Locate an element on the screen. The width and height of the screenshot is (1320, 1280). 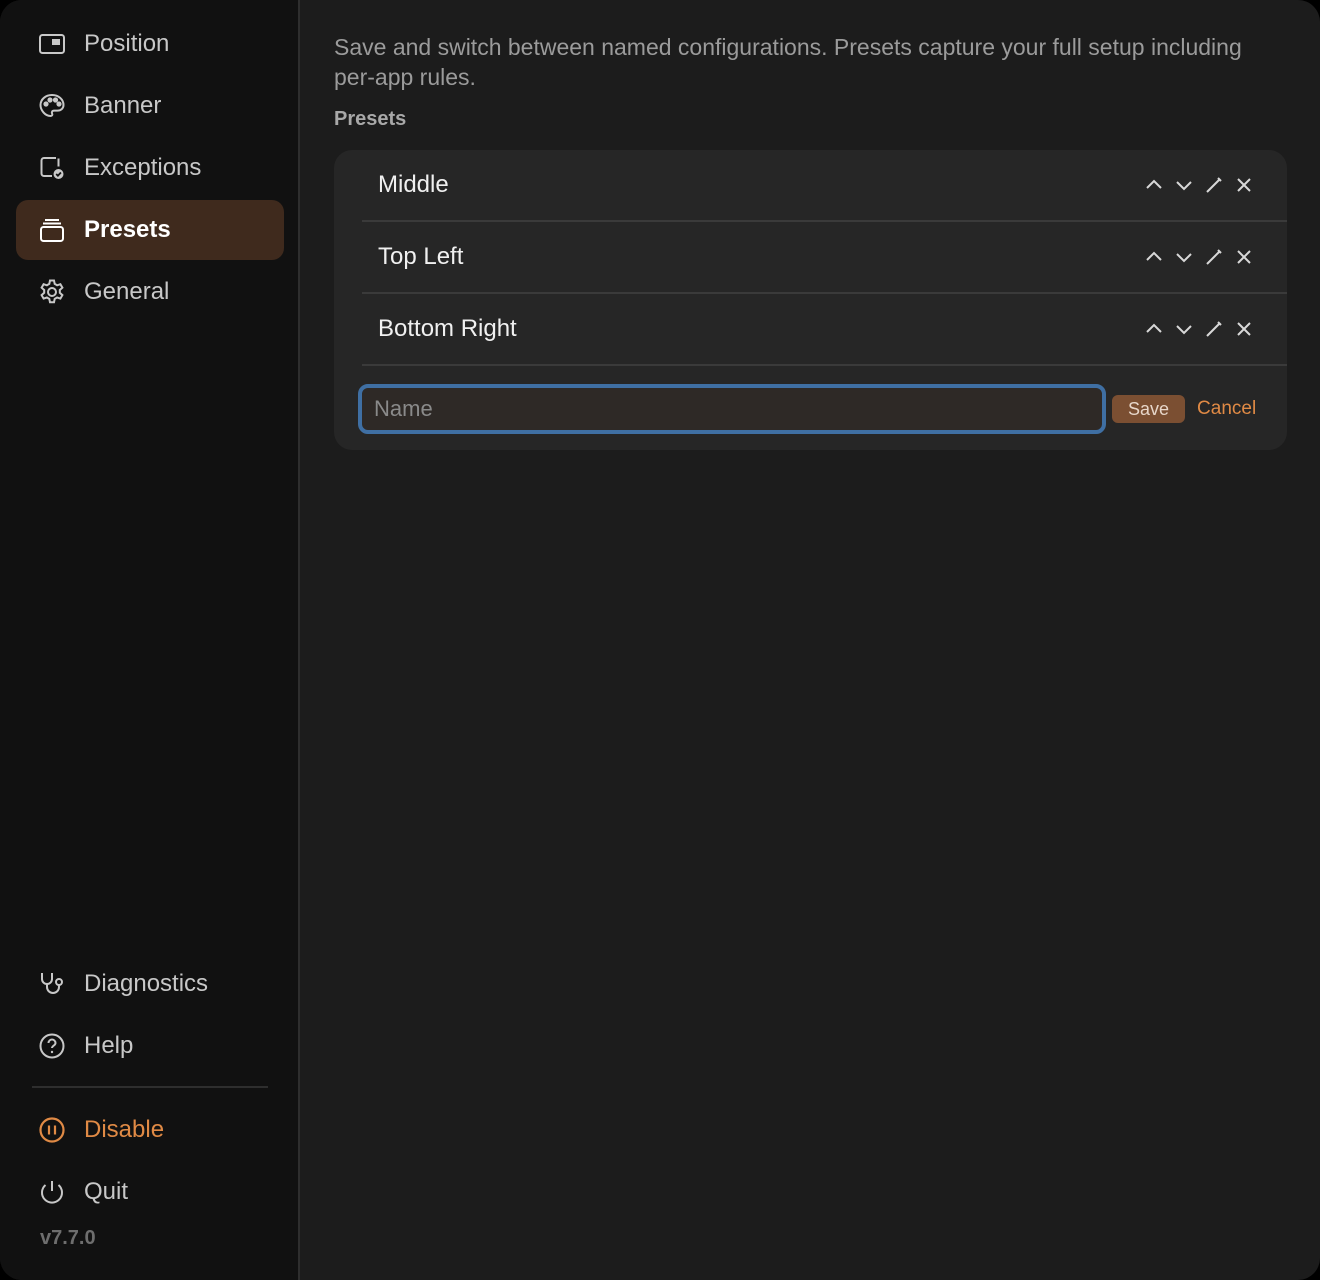
window-position-icon is located at coordinates (52, 44).